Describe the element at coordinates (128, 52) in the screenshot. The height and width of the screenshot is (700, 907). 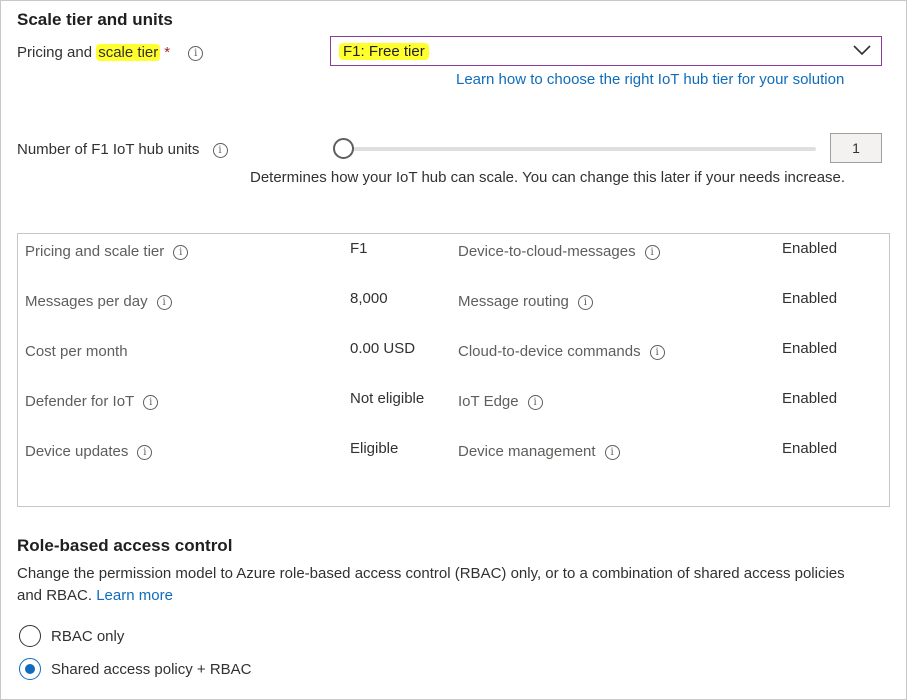
I see `pricing-tier-label-highlight: scale tier` at that location.